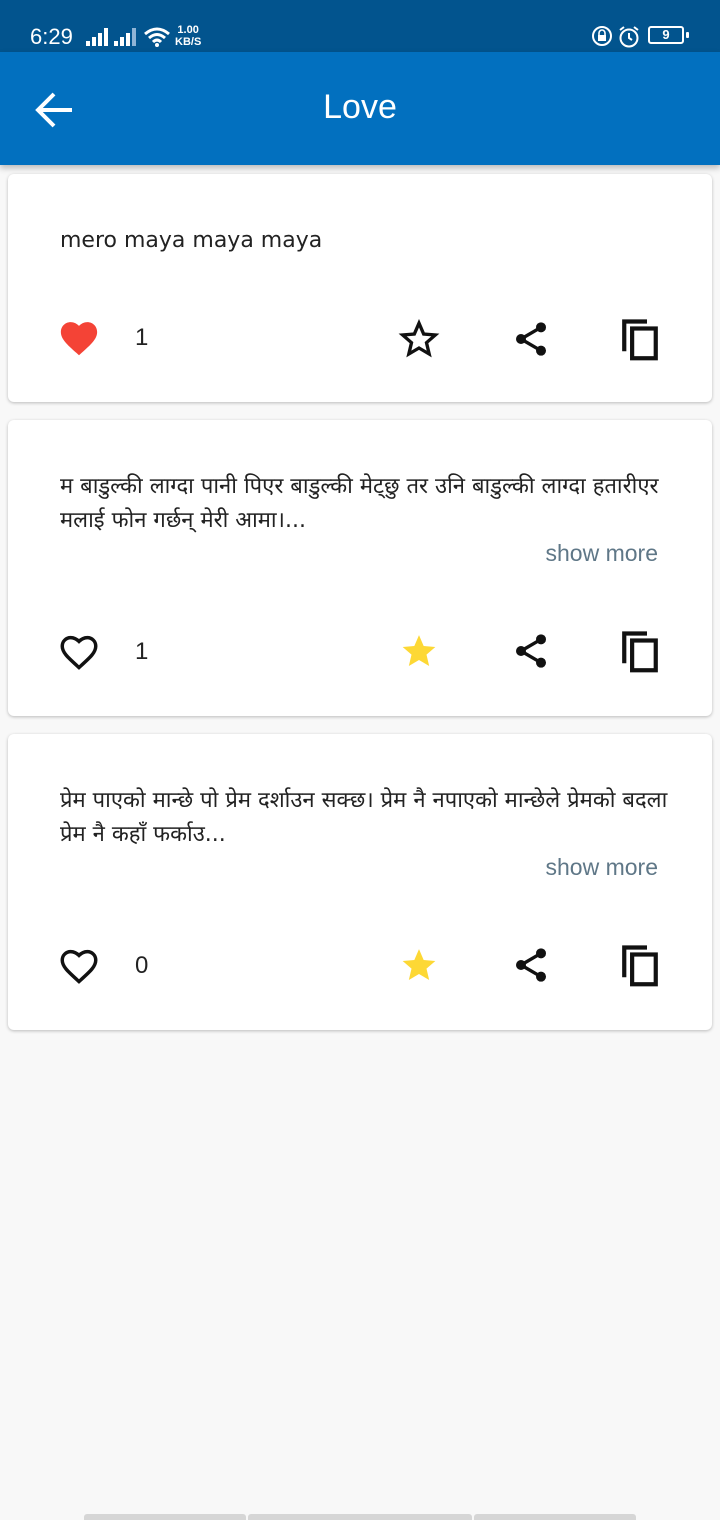  Describe the element at coordinates (191, 240) in the screenshot. I see `quote-text: mero maya maya maya` at that location.